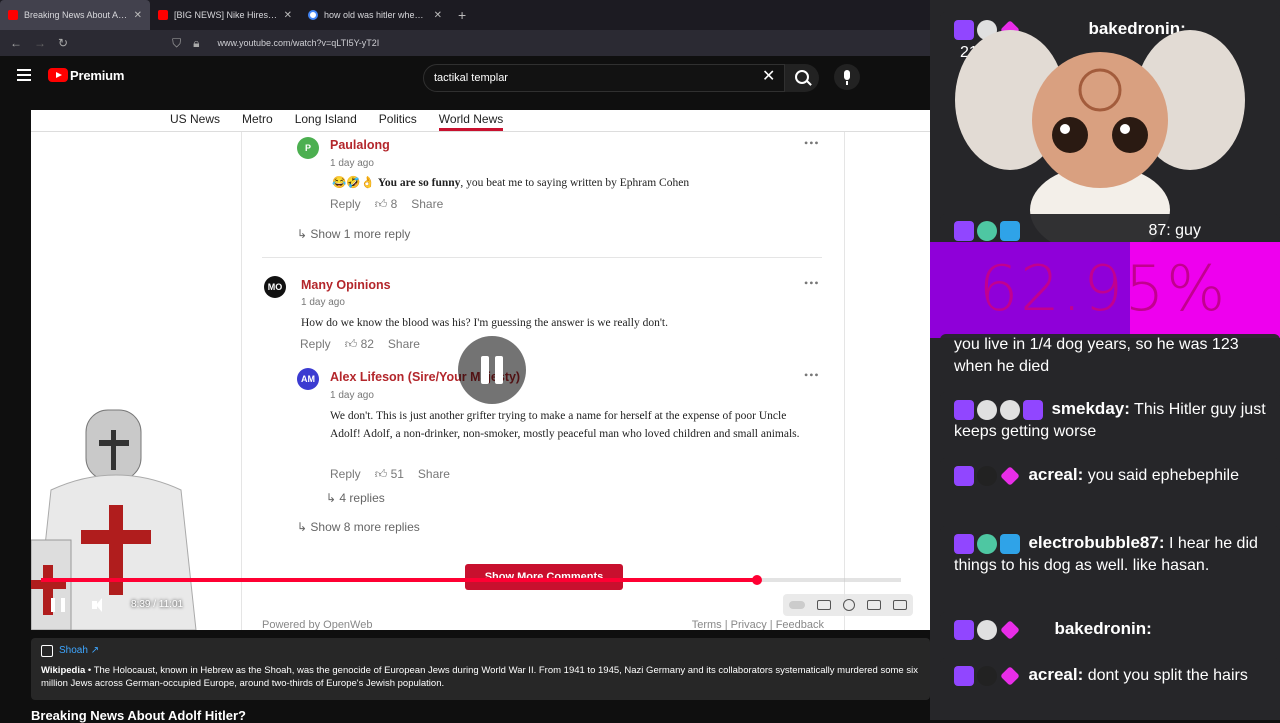 The width and height of the screenshot is (1280, 723). Describe the element at coordinates (748, 624) in the screenshot. I see `privacy-link: Privacy` at that location.